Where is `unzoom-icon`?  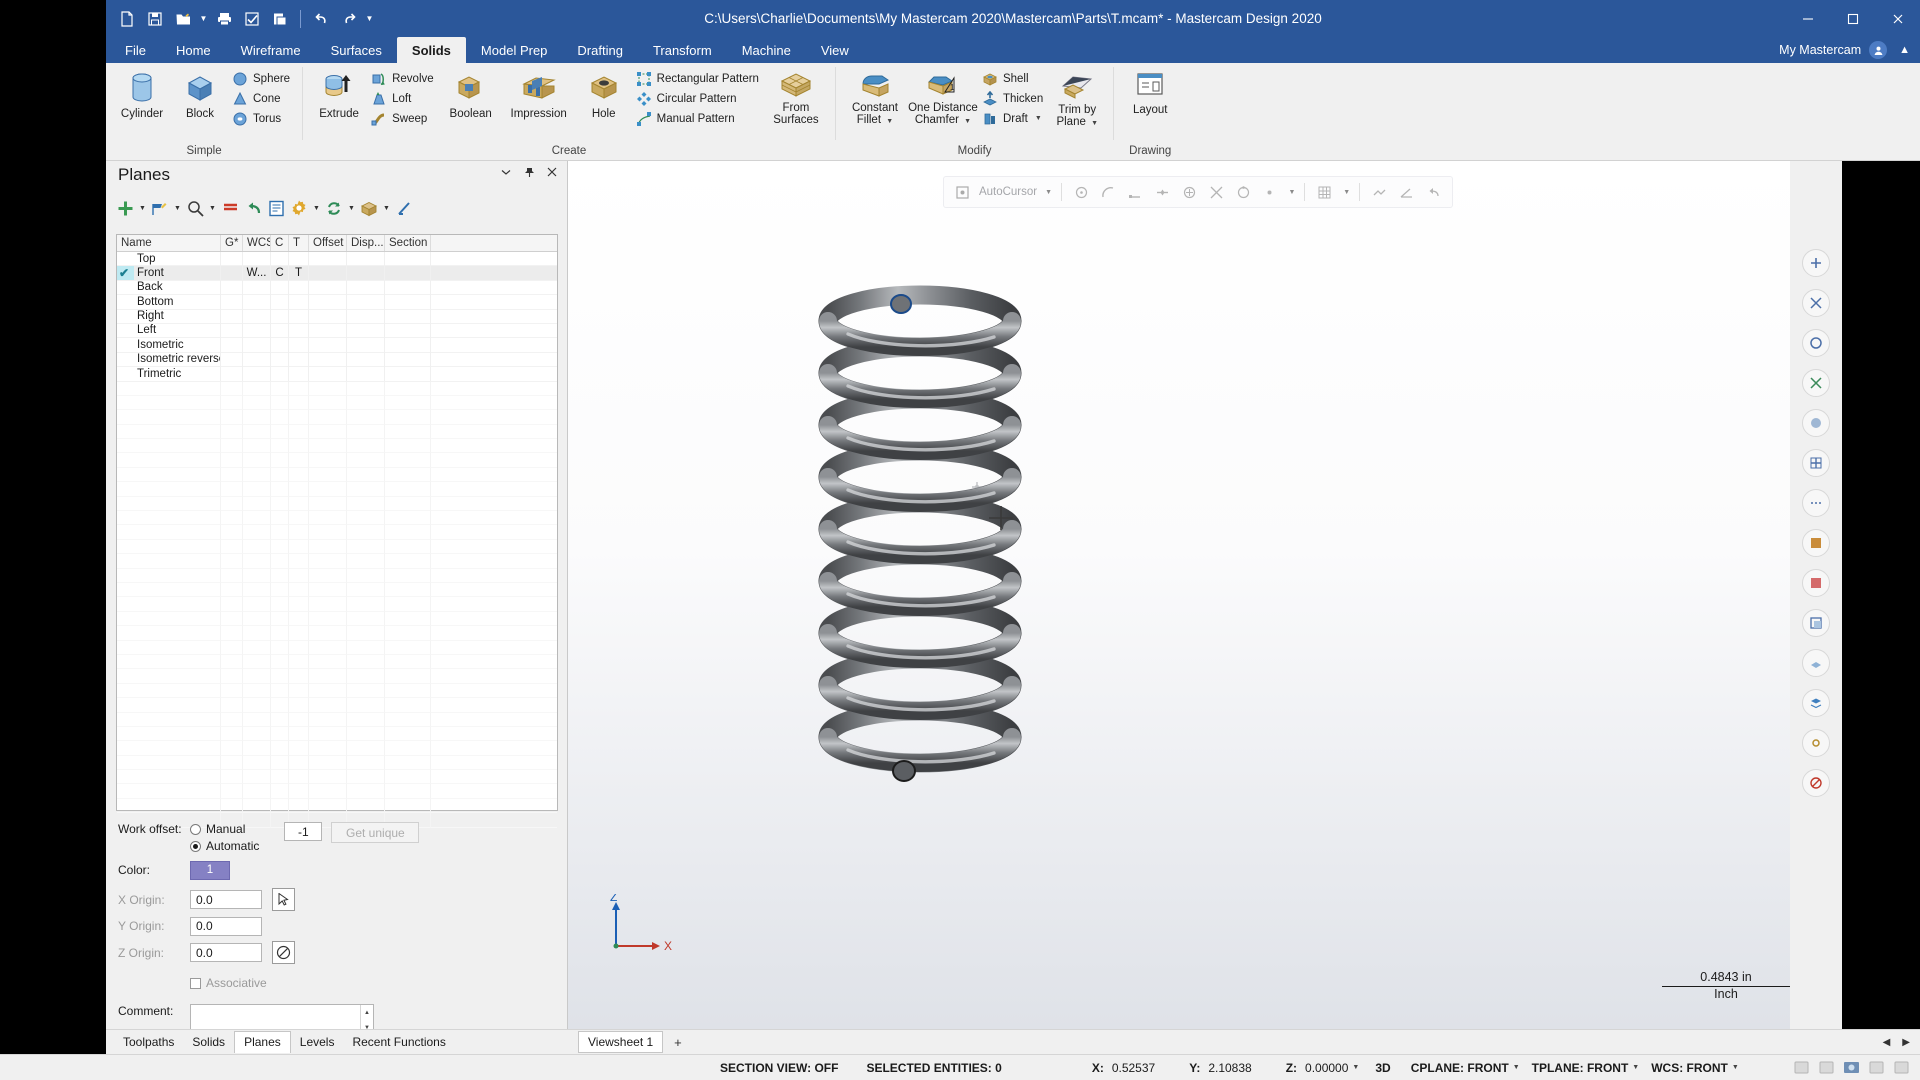
unzoom-icon is located at coordinates (1816, 343).